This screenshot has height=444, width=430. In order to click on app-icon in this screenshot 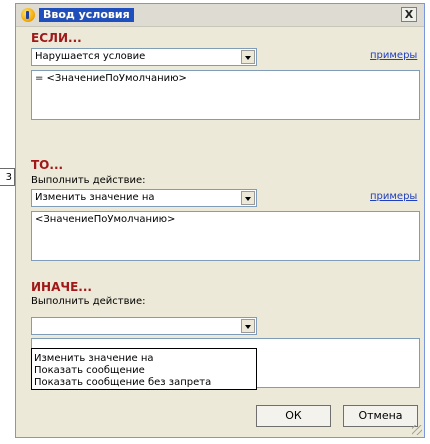, I will do `click(28, 15)`.